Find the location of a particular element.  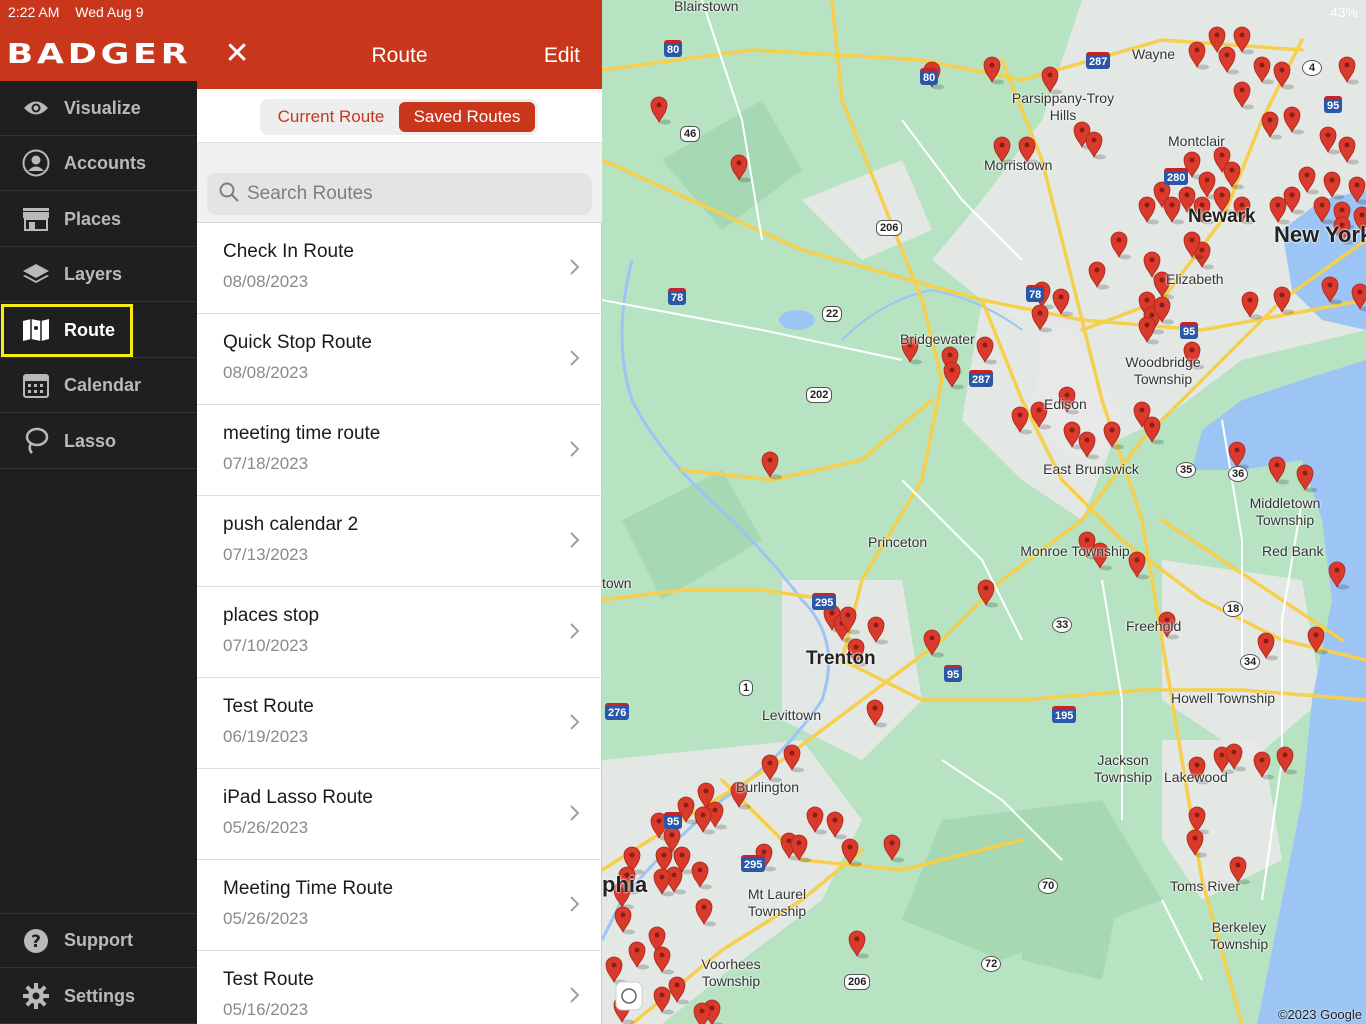

search-input is located at coordinates (407, 194).